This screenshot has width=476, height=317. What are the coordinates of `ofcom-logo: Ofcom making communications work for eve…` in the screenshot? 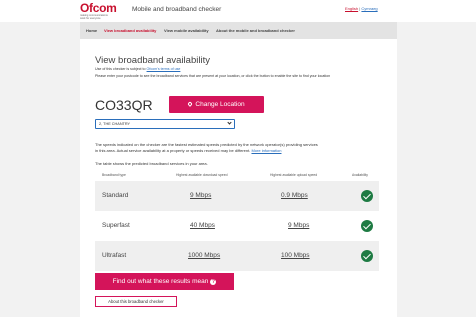 It's located at (98, 11).